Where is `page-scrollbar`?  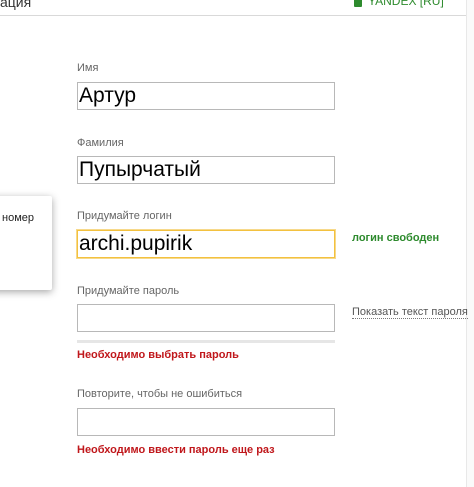
page-scrollbar is located at coordinates (470, 243).